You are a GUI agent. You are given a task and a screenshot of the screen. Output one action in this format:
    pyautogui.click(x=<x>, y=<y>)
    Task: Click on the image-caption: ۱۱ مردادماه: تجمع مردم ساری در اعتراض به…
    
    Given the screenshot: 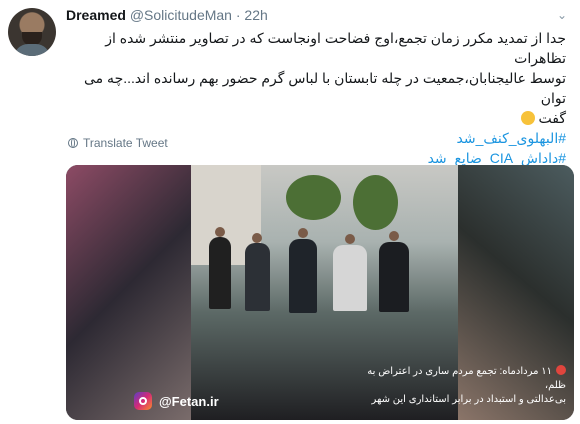 What is the action you would take?
    pyautogui.click(x=456, y=386)
    